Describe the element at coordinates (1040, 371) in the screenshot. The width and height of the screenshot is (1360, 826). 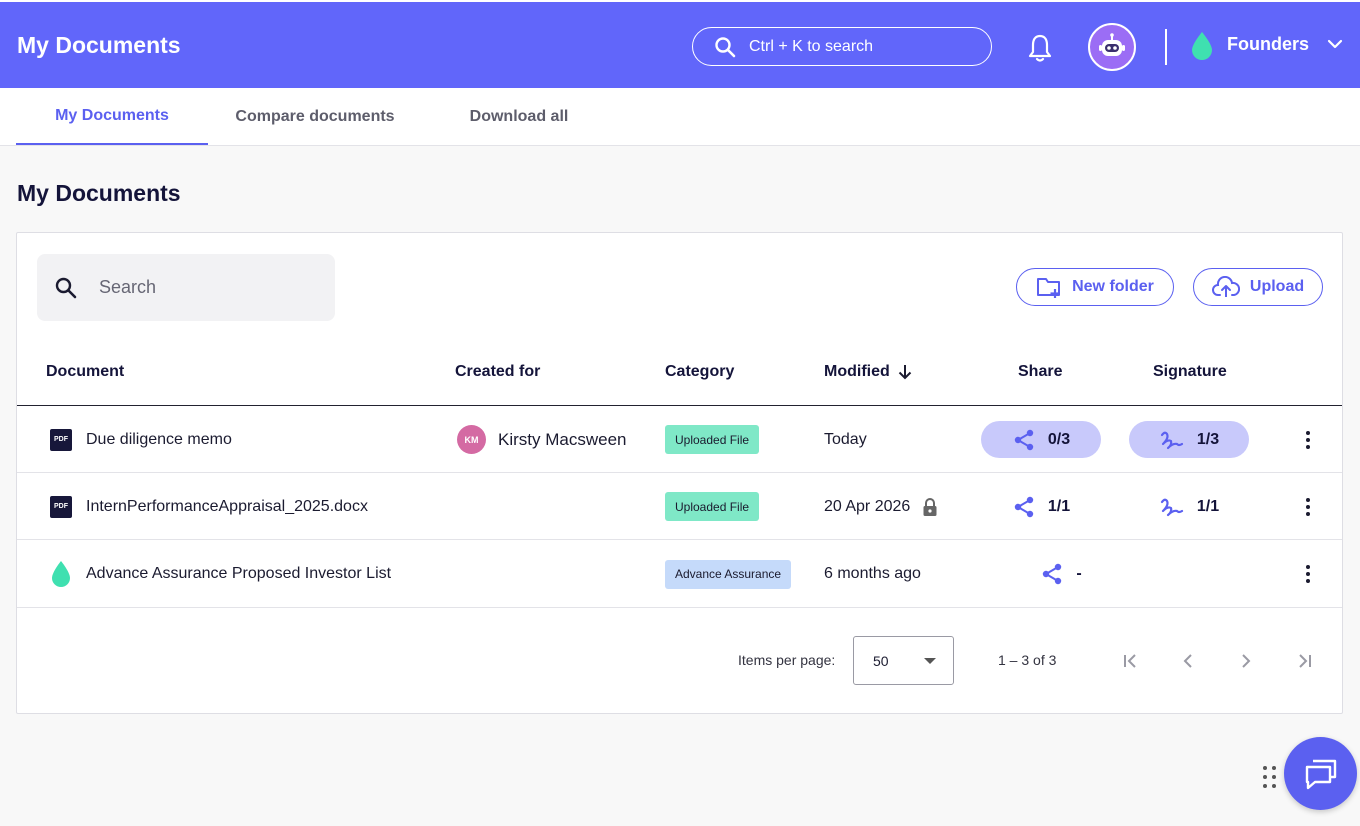
I see `column-header-share: Share` at that location.